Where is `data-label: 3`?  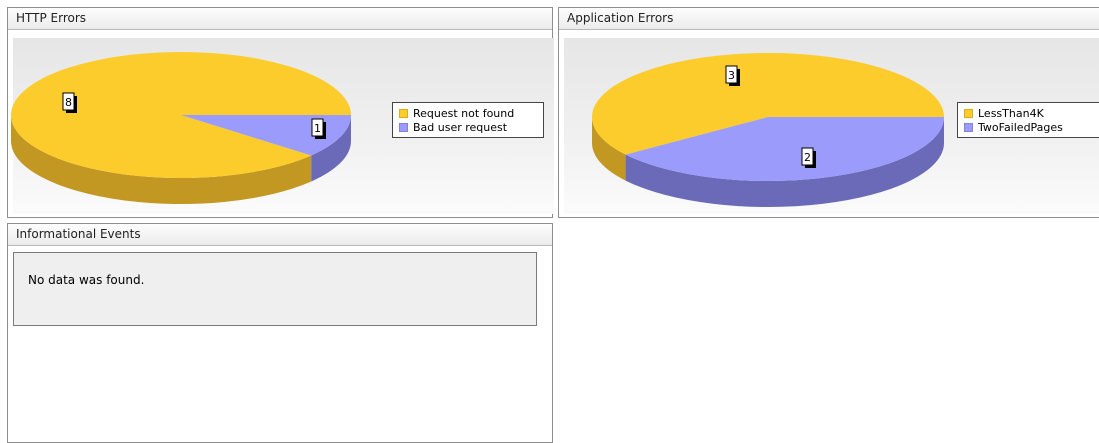 data-label: 3 is located at coordinates (732, 75).